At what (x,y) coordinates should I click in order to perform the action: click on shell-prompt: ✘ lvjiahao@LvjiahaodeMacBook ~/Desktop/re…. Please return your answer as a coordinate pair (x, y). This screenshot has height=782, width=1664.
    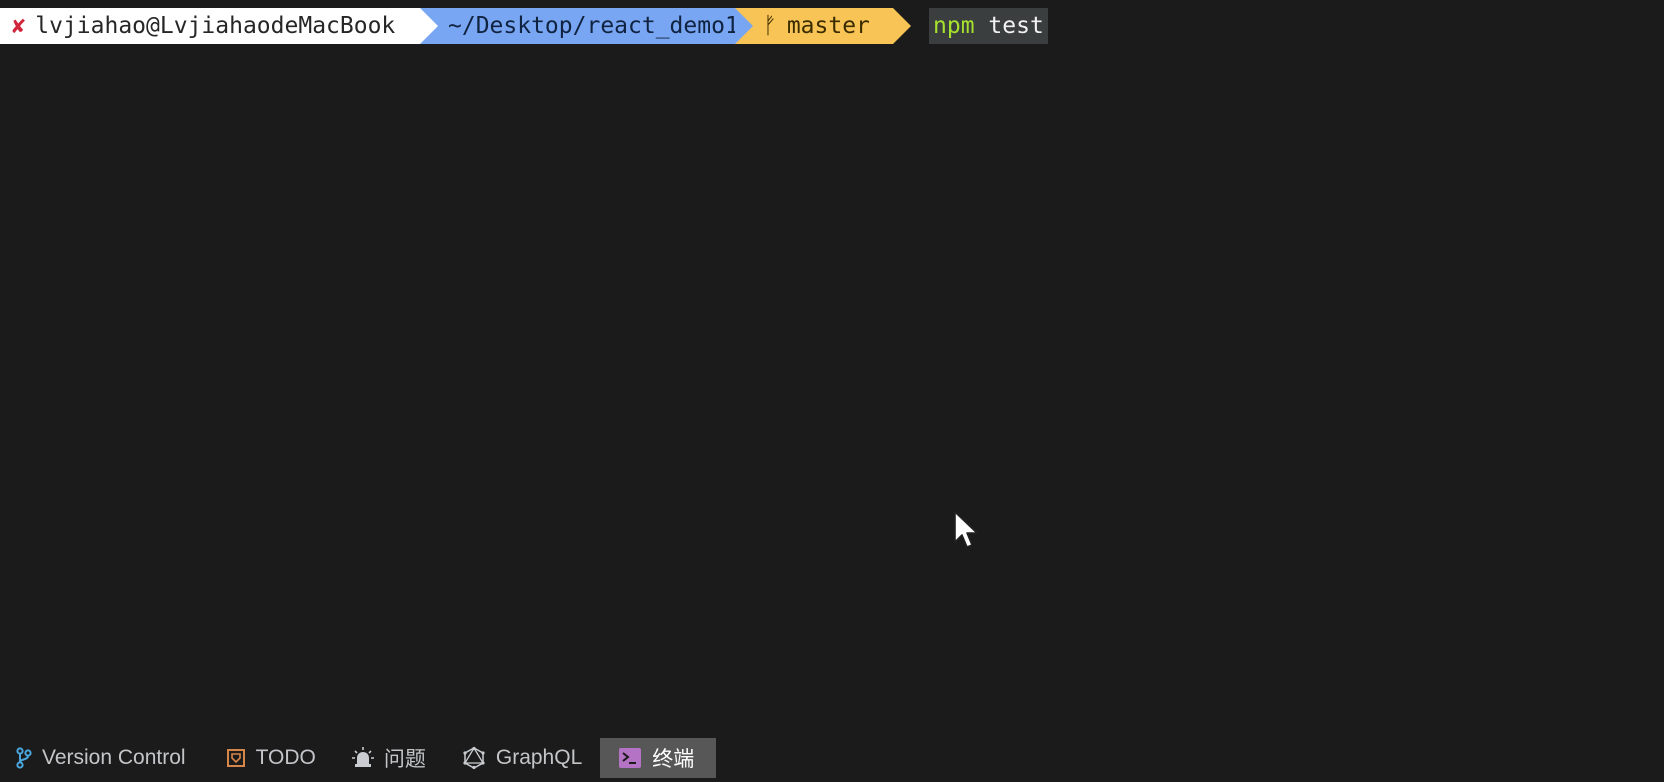
    Looking at the image, I should click on (524, 26).